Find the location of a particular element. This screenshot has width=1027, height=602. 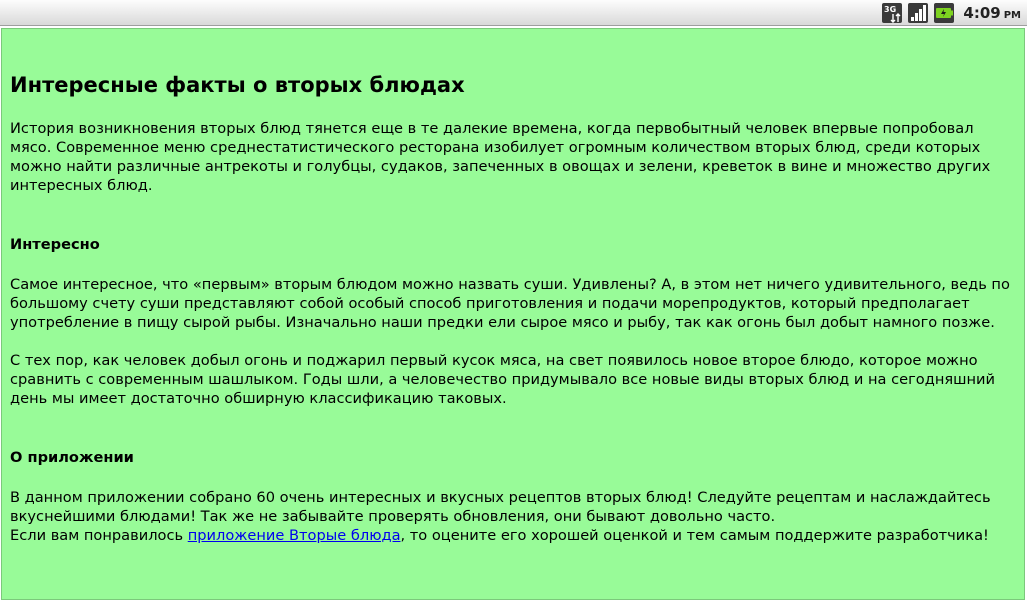

status-icons: 3G 4:09 PM is located at coordinates (951, 13).